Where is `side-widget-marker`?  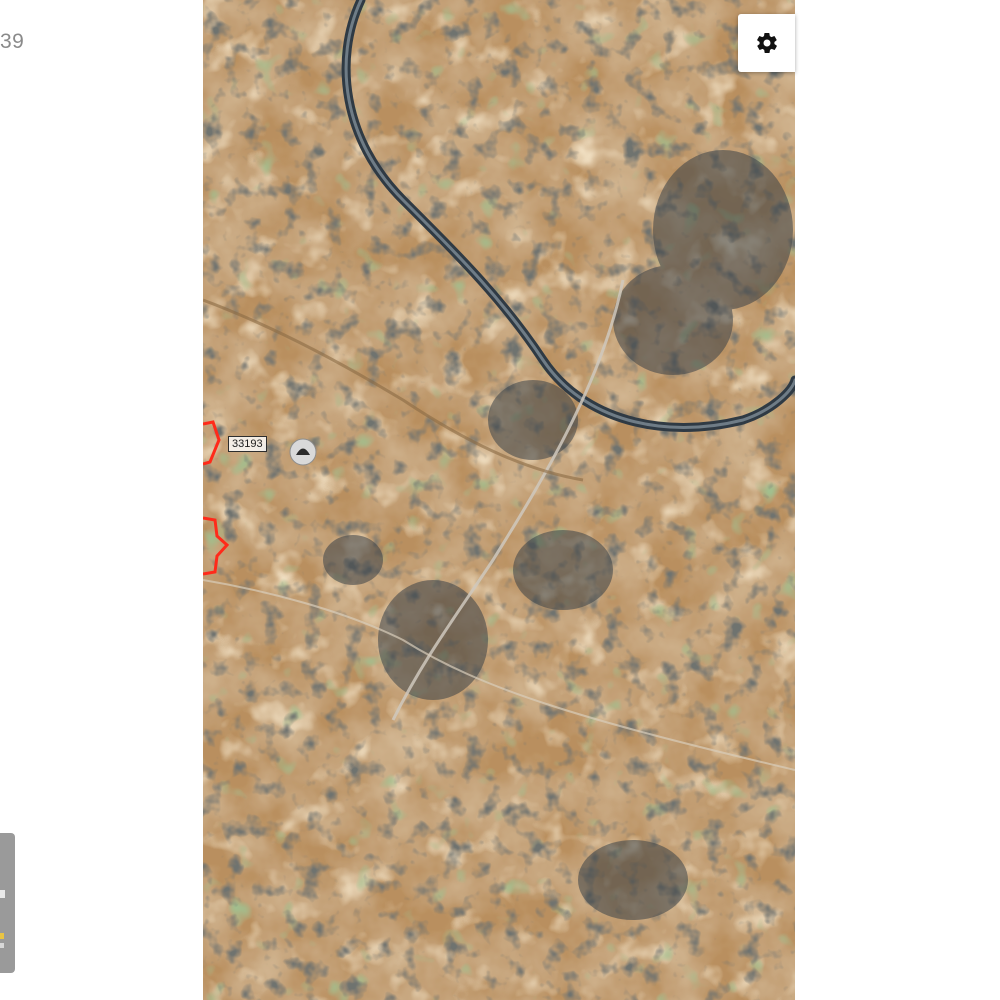
side-widget-marker is located at coordinates (2, 894).